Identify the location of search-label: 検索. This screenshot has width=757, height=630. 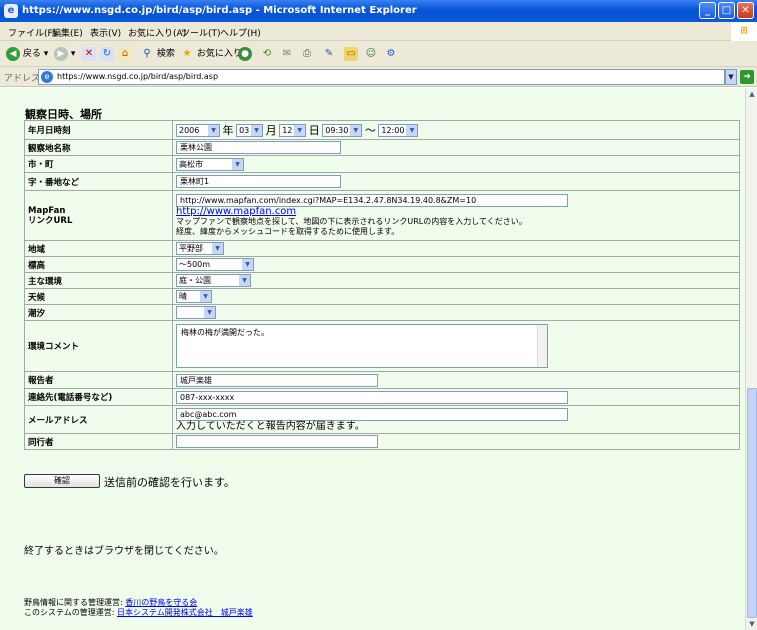
(165, 54).